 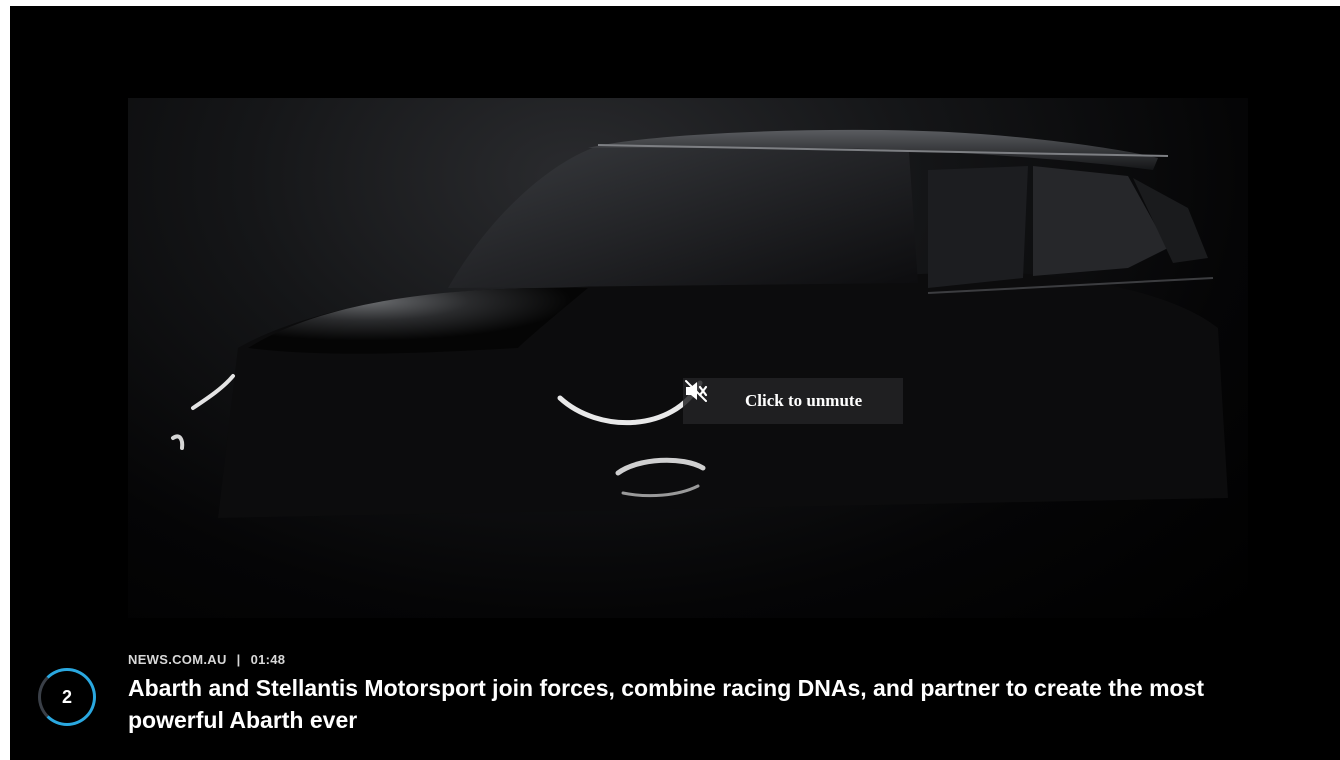 I want to click on playlist-position-number: 2, so click(x=66, y=696).